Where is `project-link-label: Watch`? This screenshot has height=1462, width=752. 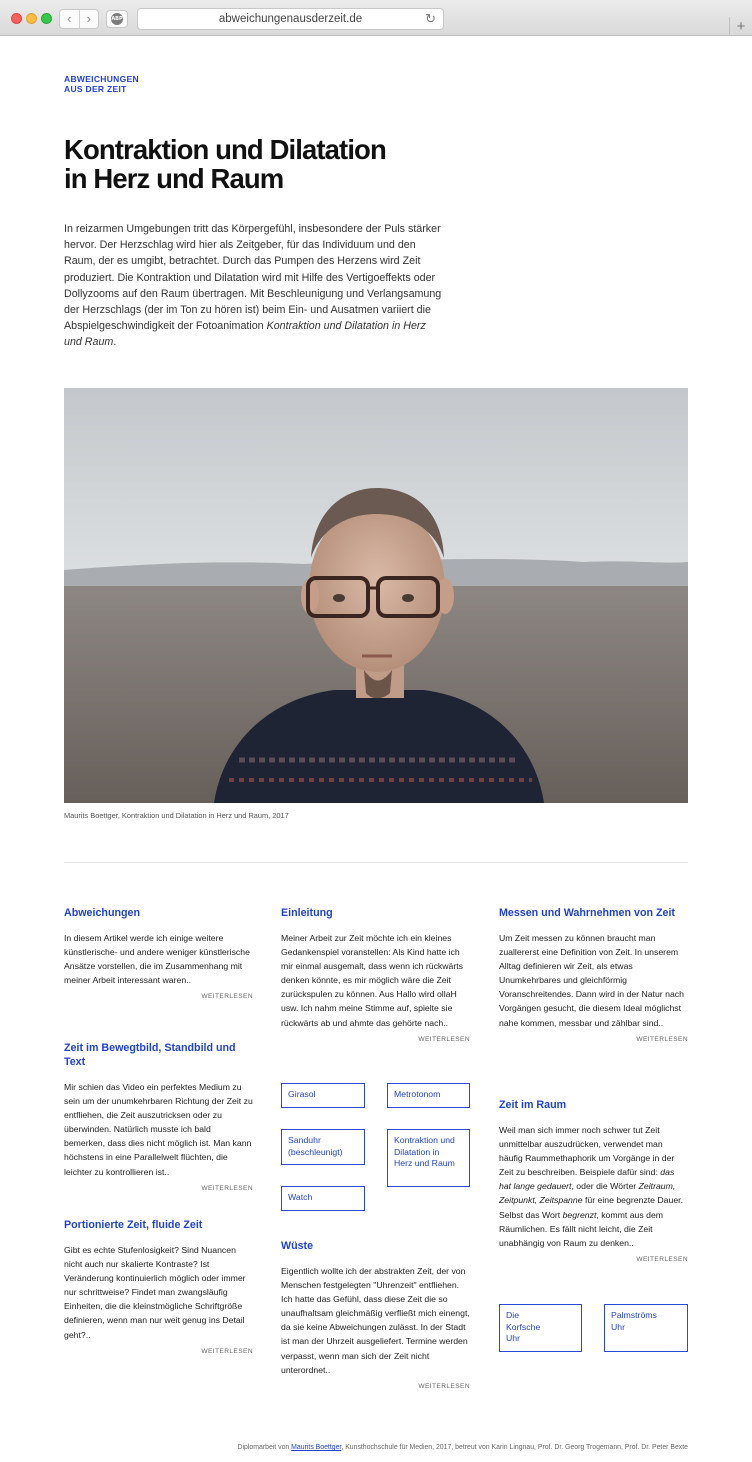
project-link-label: Watch is located at coordinates (300, 1197).